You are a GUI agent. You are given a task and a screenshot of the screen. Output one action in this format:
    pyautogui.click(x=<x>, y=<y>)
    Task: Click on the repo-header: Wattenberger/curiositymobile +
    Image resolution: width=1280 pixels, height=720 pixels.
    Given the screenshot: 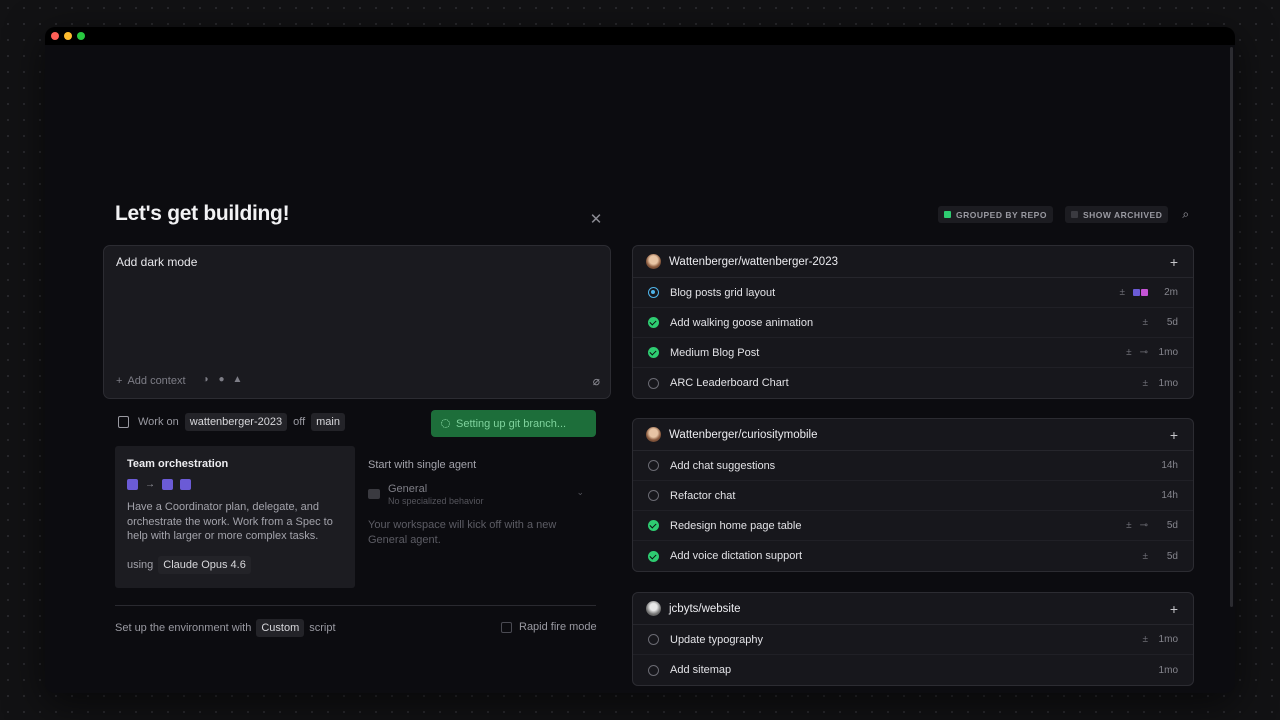 What is the action you would take?
    pyautogui.click(x=913, y=435)
    